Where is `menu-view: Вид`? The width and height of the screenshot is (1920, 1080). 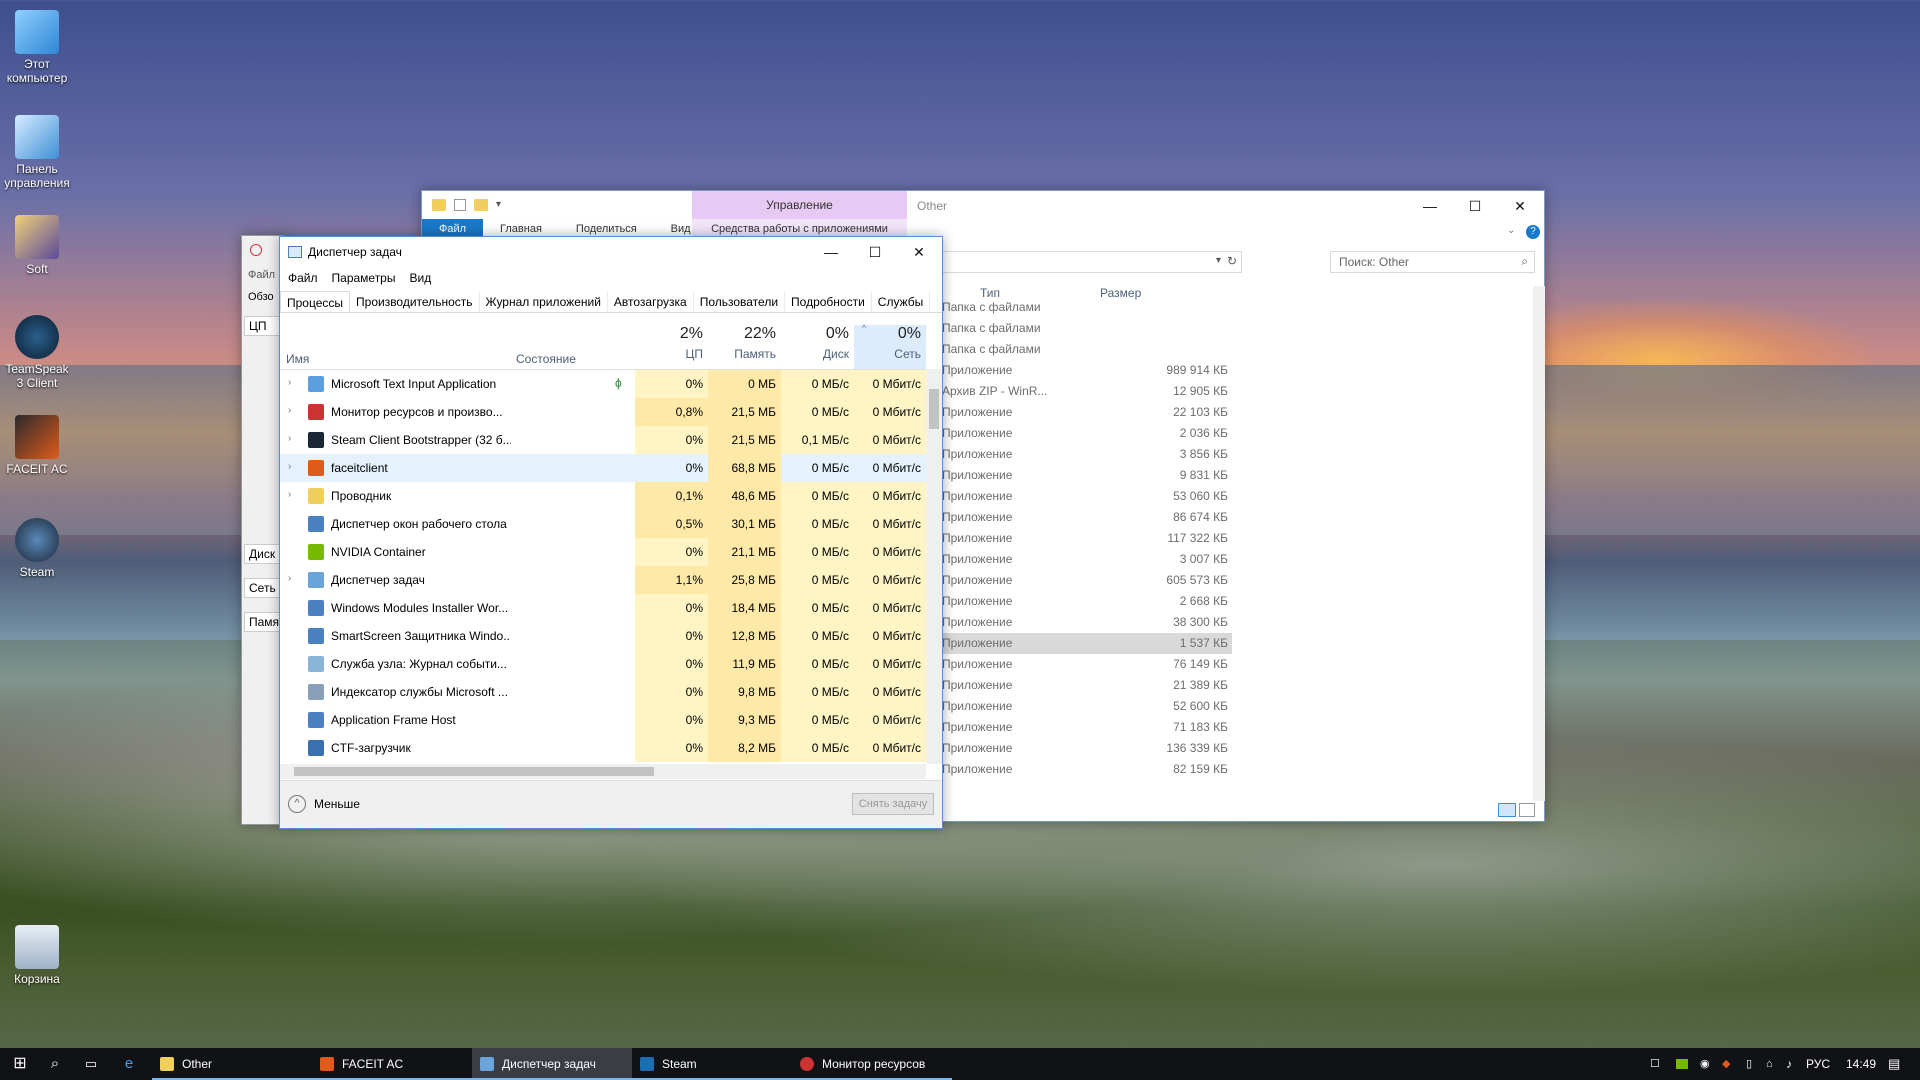 menu-view: Вид is located at coordinates (420, 278).